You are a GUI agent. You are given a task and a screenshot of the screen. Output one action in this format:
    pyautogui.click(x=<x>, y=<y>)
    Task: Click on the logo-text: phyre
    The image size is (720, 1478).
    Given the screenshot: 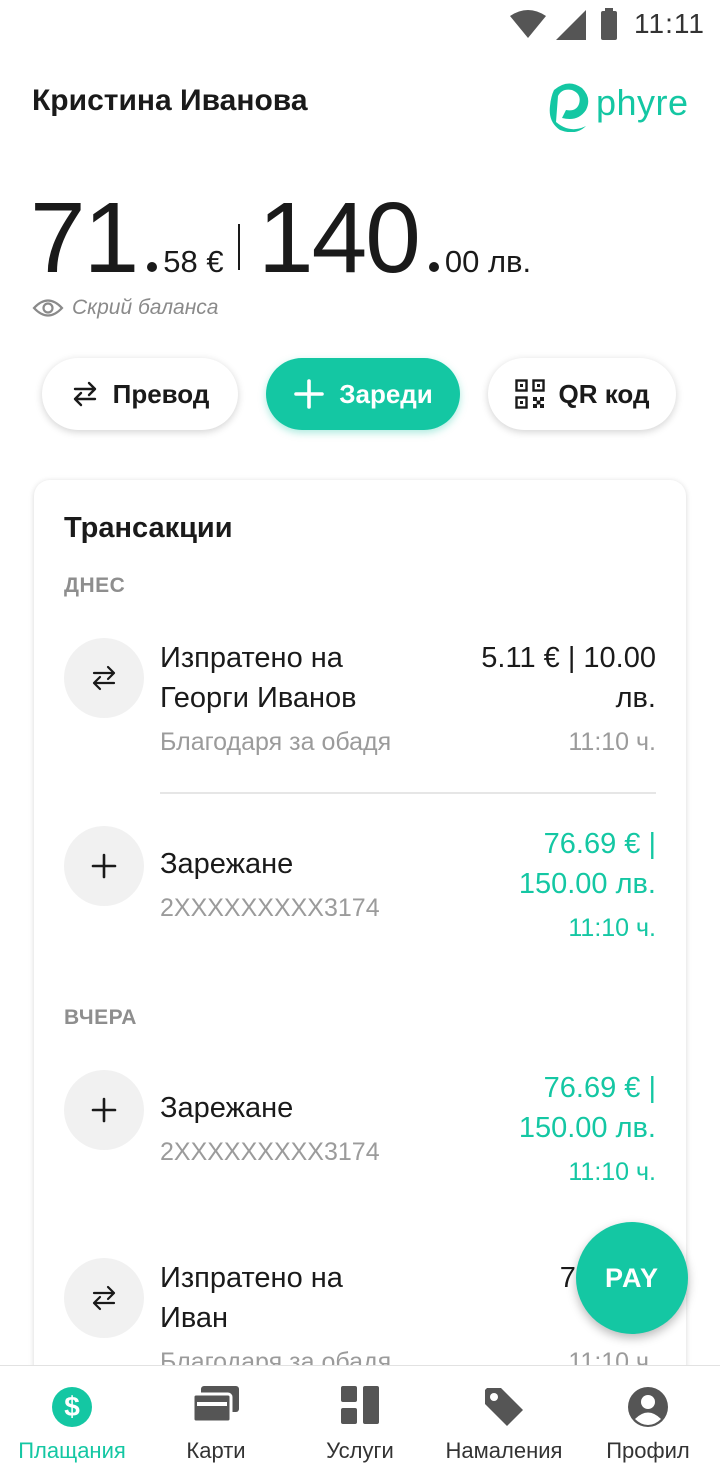 What is the action you would take?
    pyautogui.click(x=642, y=102)
    